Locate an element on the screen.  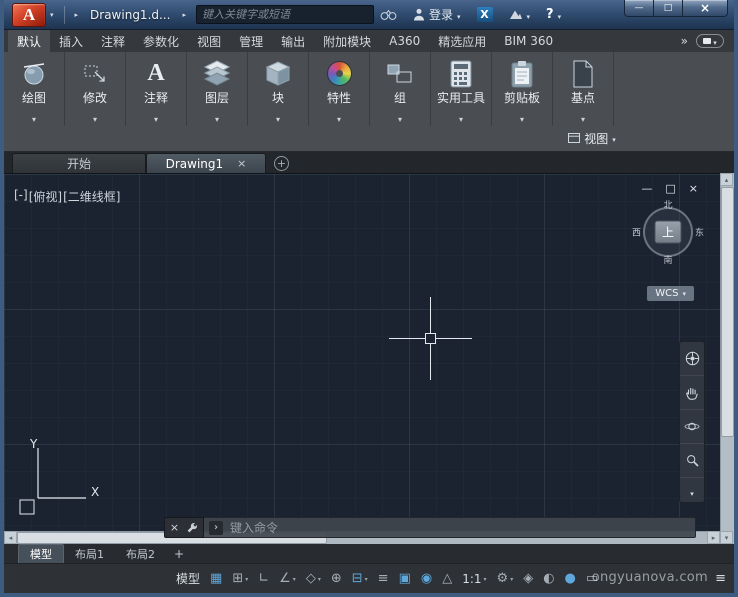
ribbon-tab-home: 默认 is located at coordinates (29, 41).